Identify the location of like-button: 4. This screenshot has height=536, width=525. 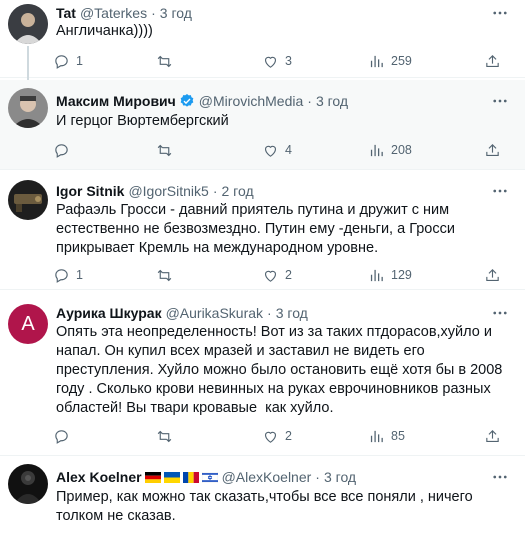
(277, 150).